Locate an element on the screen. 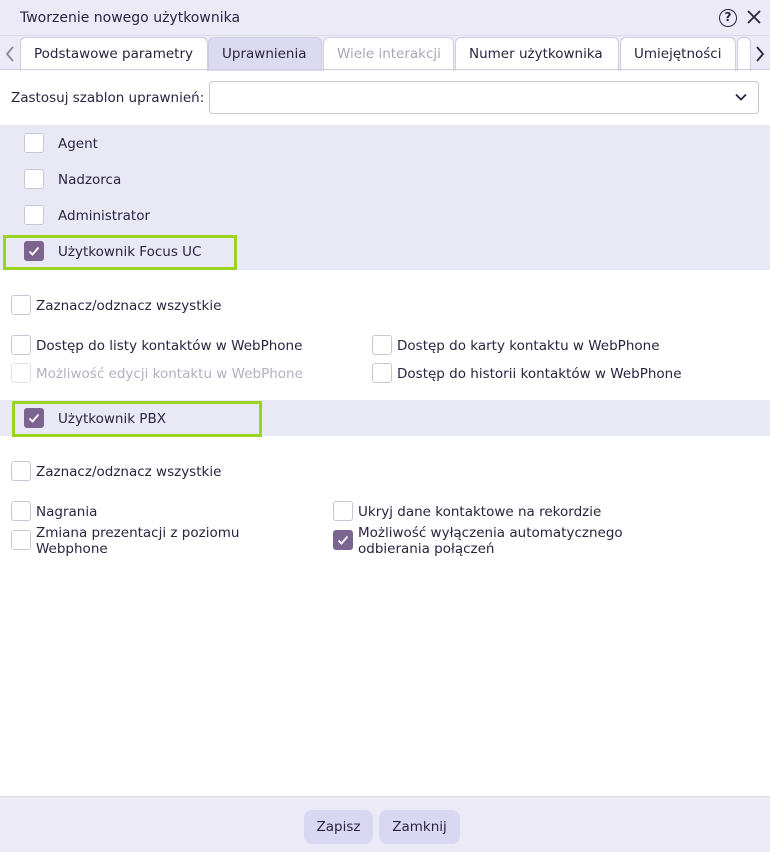  close-button: Zamknij is located at coordinates (419, 827).